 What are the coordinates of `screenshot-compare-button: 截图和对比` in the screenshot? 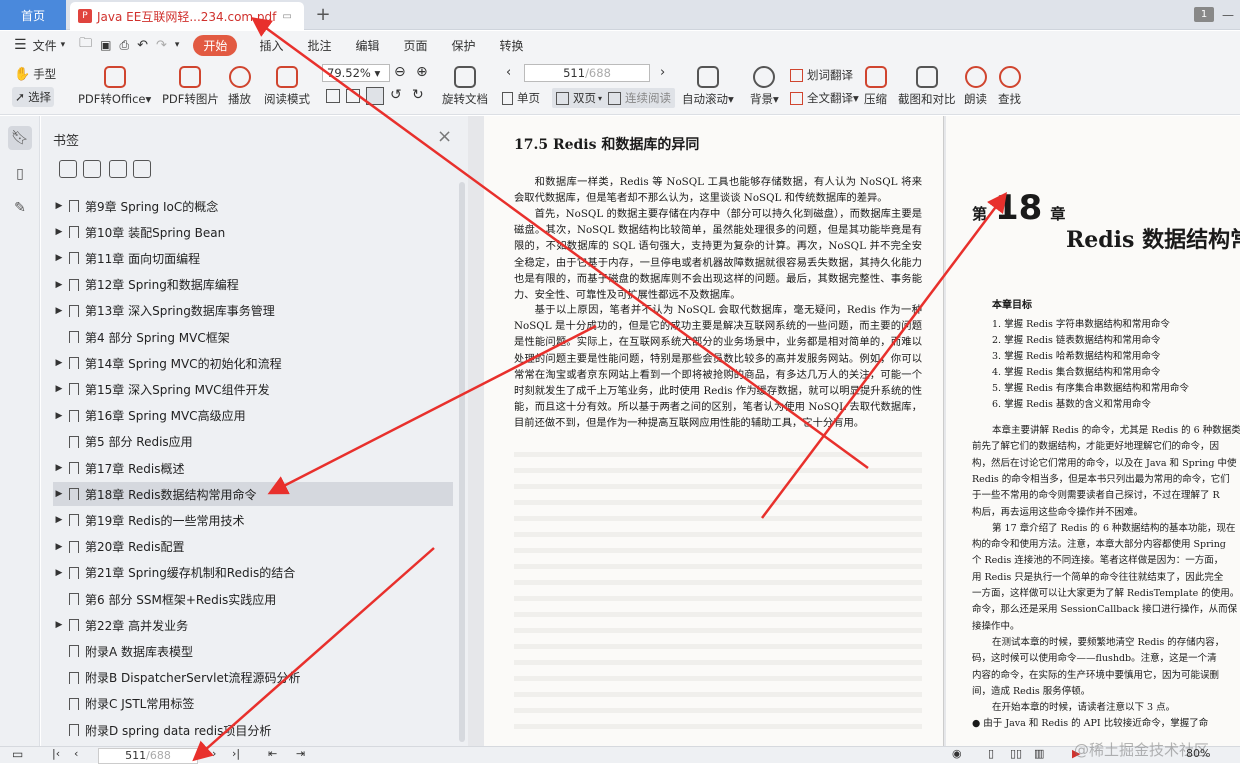 It's located at (927, 86).